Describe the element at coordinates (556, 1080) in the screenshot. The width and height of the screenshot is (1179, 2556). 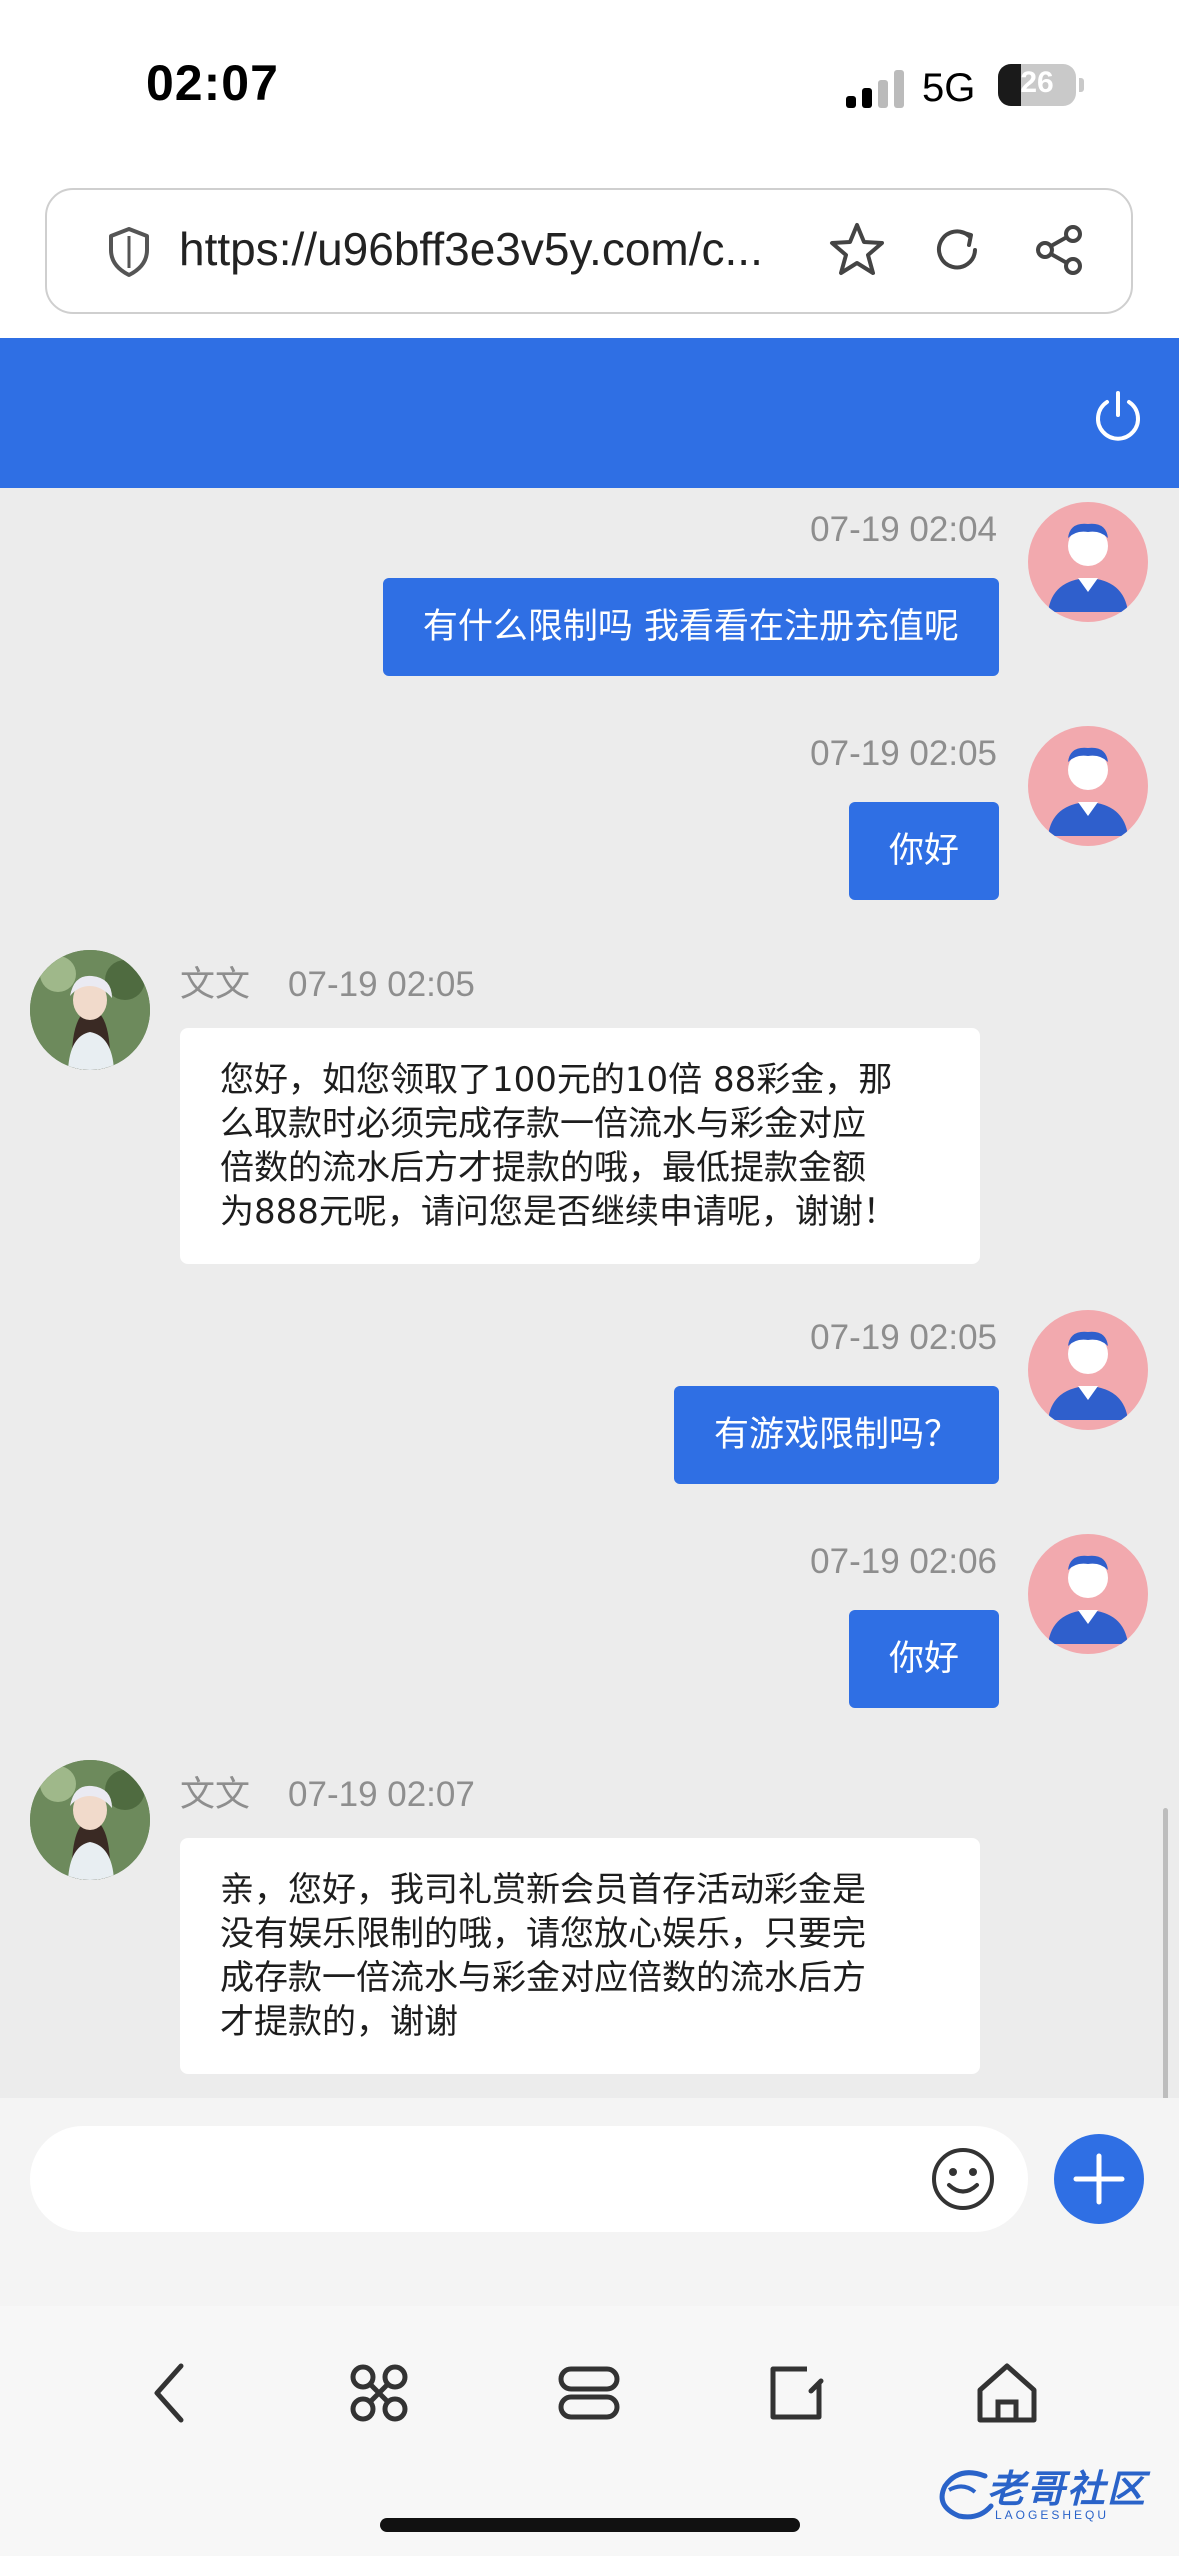
I see `message-line: 您好，如您领取了100元的10倍 88彩金，那` at that location.